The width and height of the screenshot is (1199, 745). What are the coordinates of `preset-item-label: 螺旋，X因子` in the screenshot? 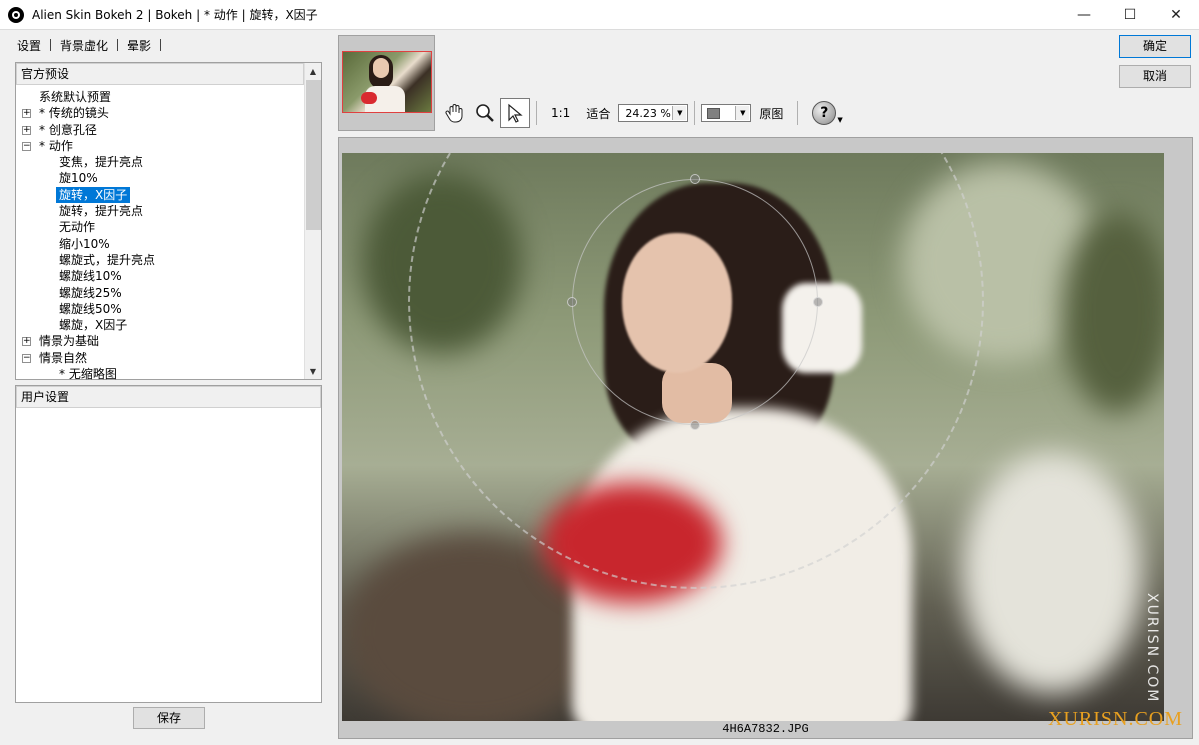 It's located at (93, 325).